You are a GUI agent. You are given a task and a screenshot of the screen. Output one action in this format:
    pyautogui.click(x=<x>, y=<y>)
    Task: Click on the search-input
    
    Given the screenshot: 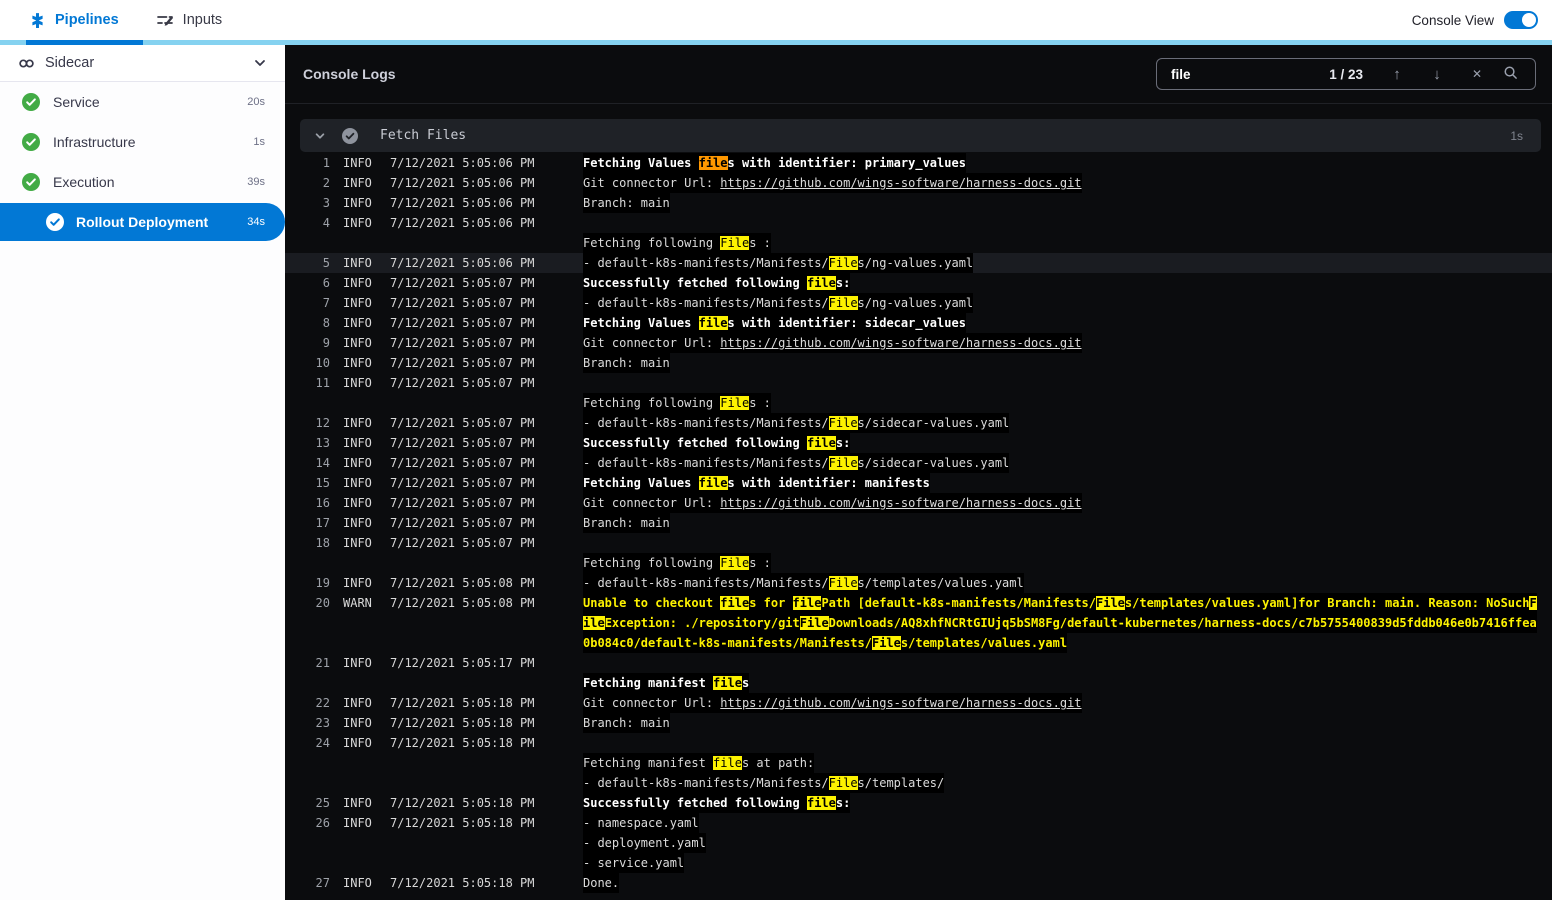 What is the action you would take?
    pyautogui.click(x=1250, y=74)
    